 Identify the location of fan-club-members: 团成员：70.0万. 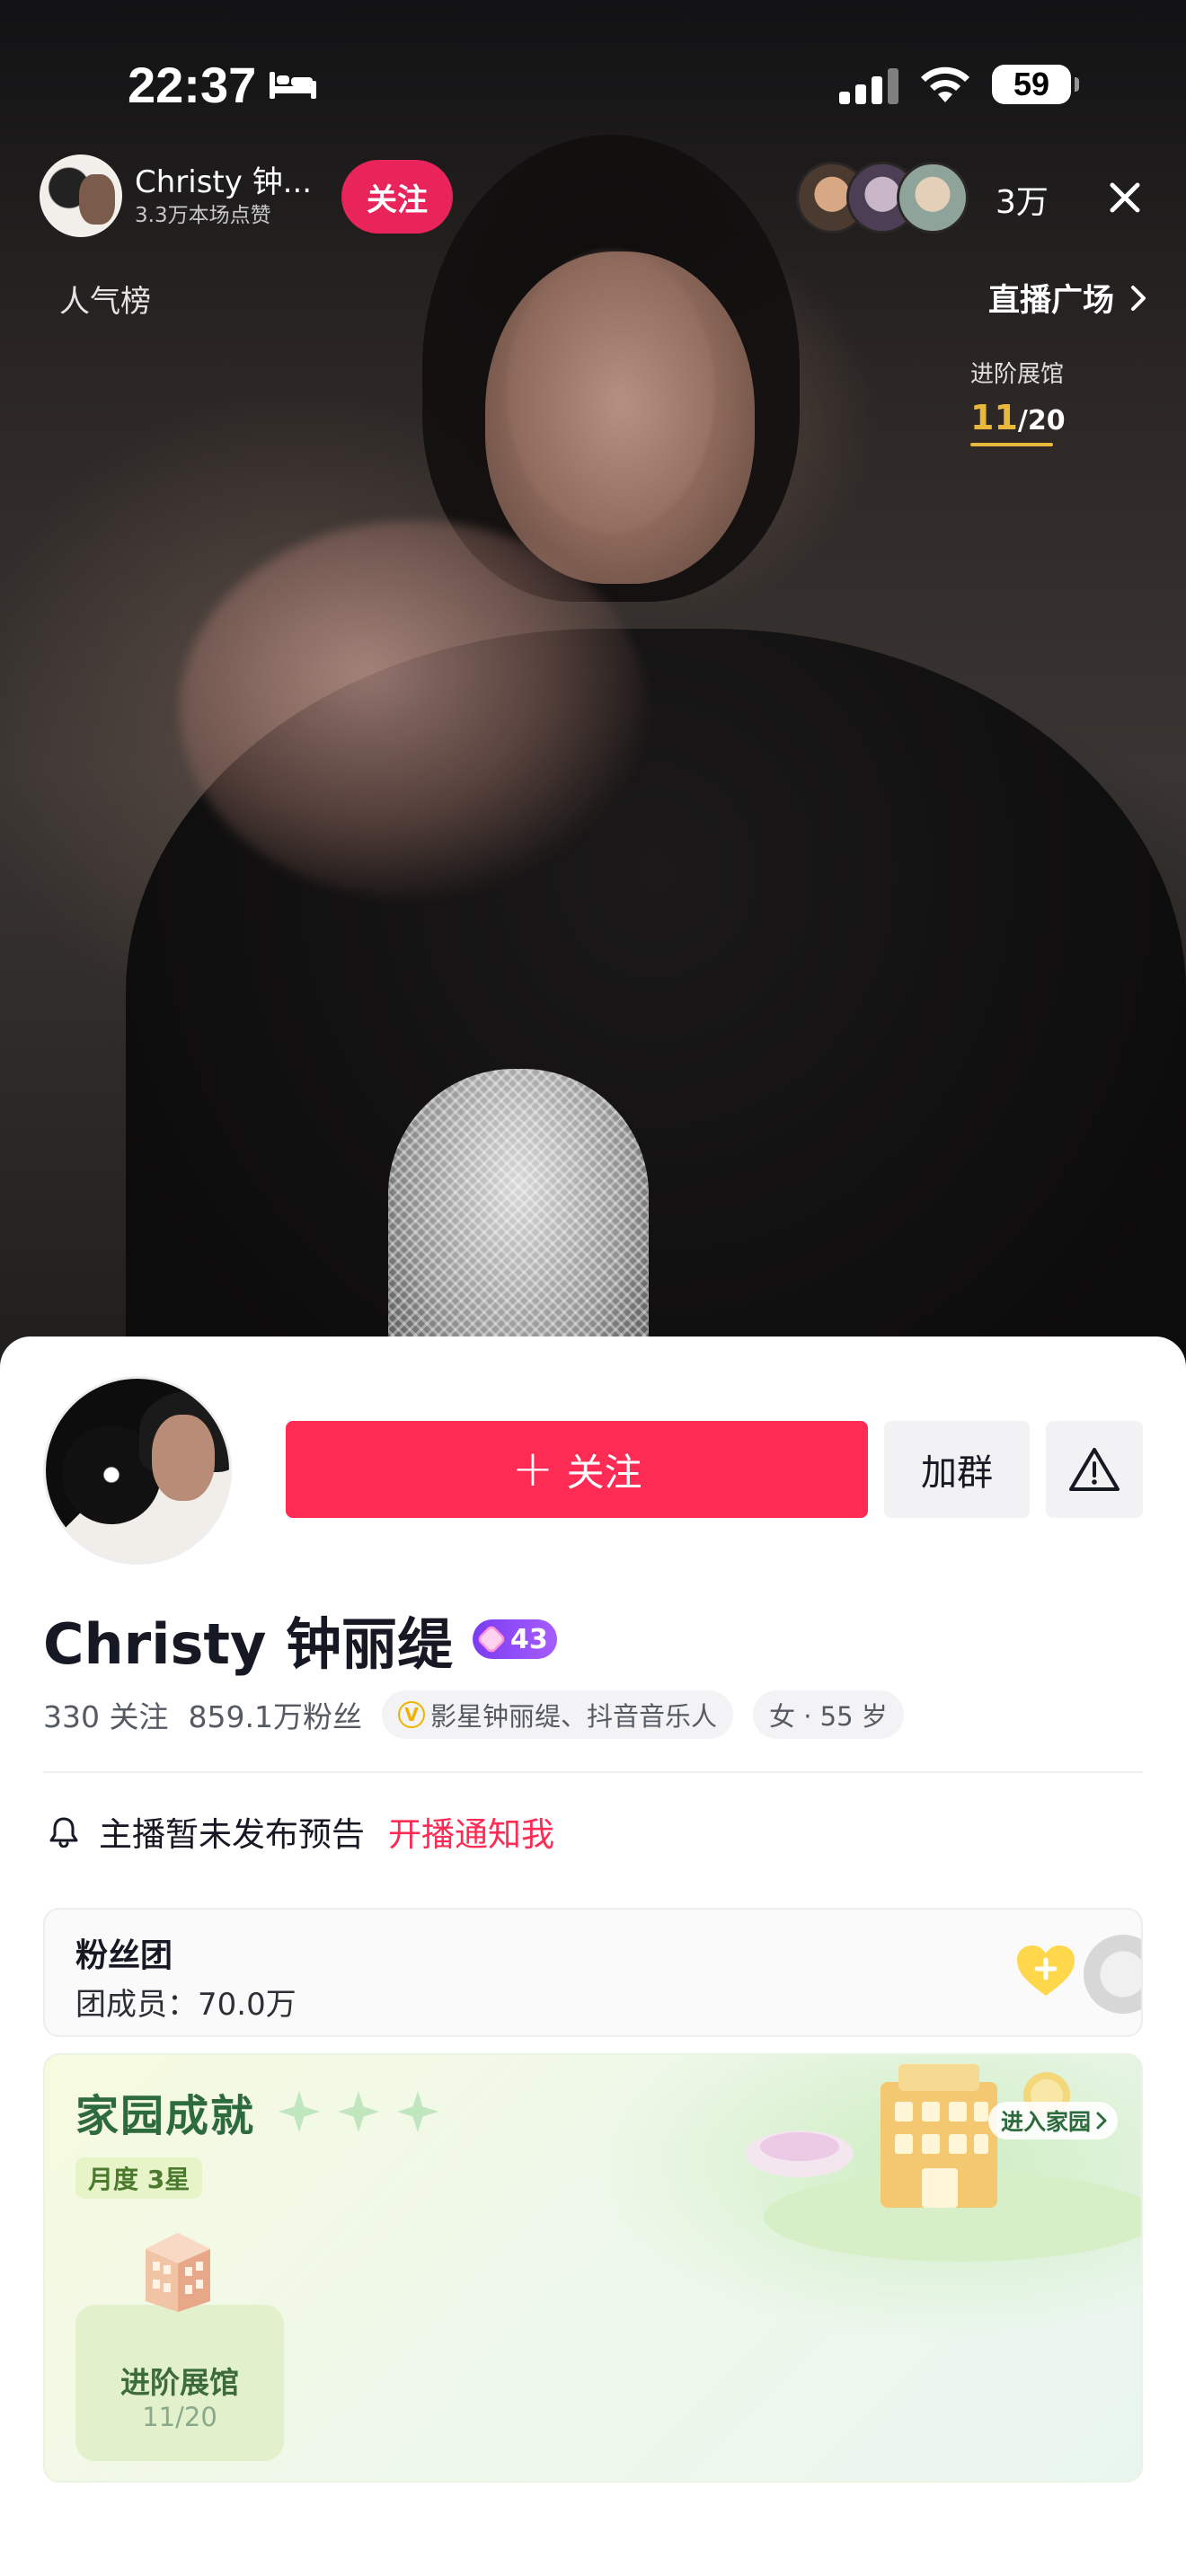
(185, 2005).